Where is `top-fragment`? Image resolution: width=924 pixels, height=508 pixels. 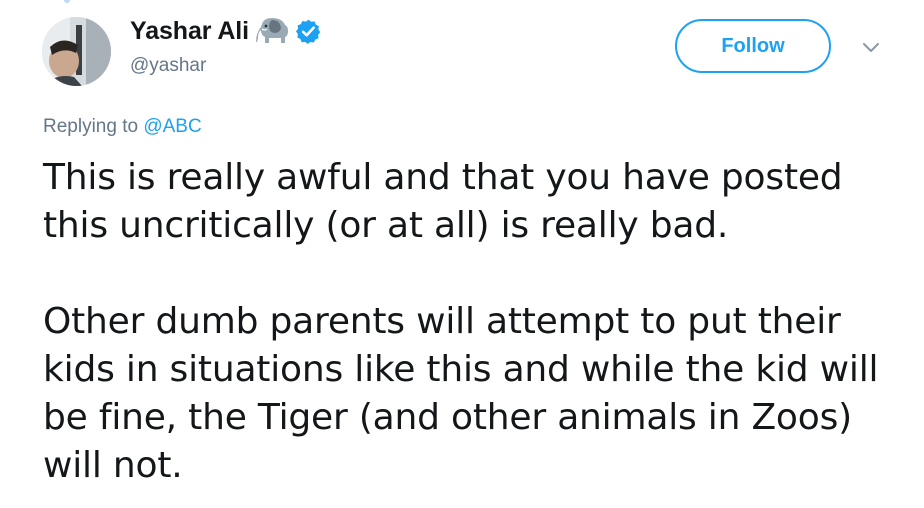 top-fragment is located at coordinates (67, 1).